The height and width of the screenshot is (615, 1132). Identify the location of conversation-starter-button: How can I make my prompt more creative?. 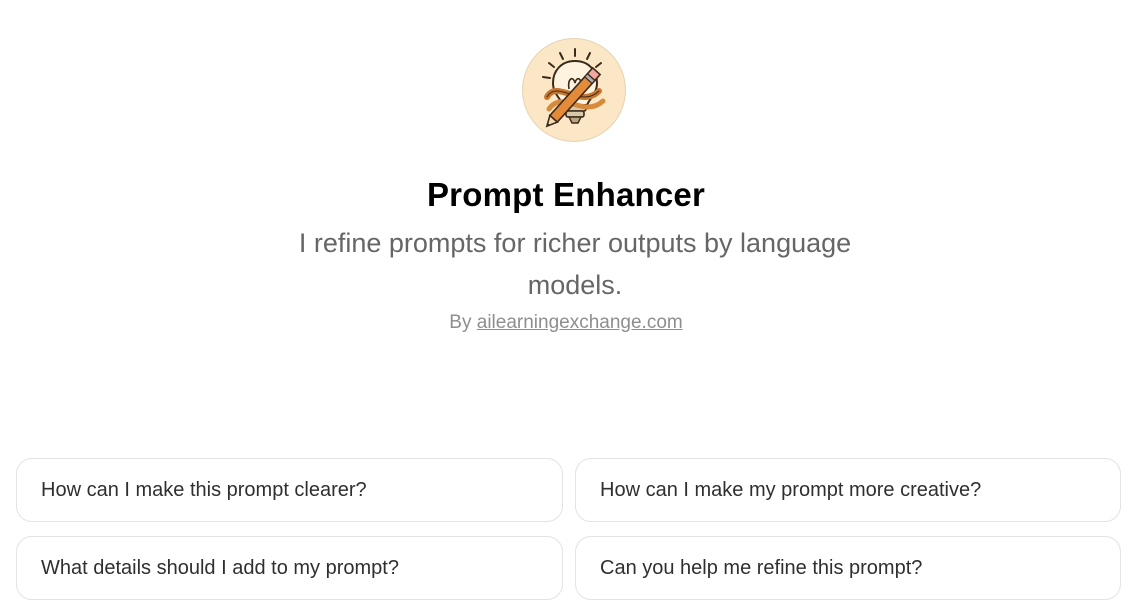
(848, 490).